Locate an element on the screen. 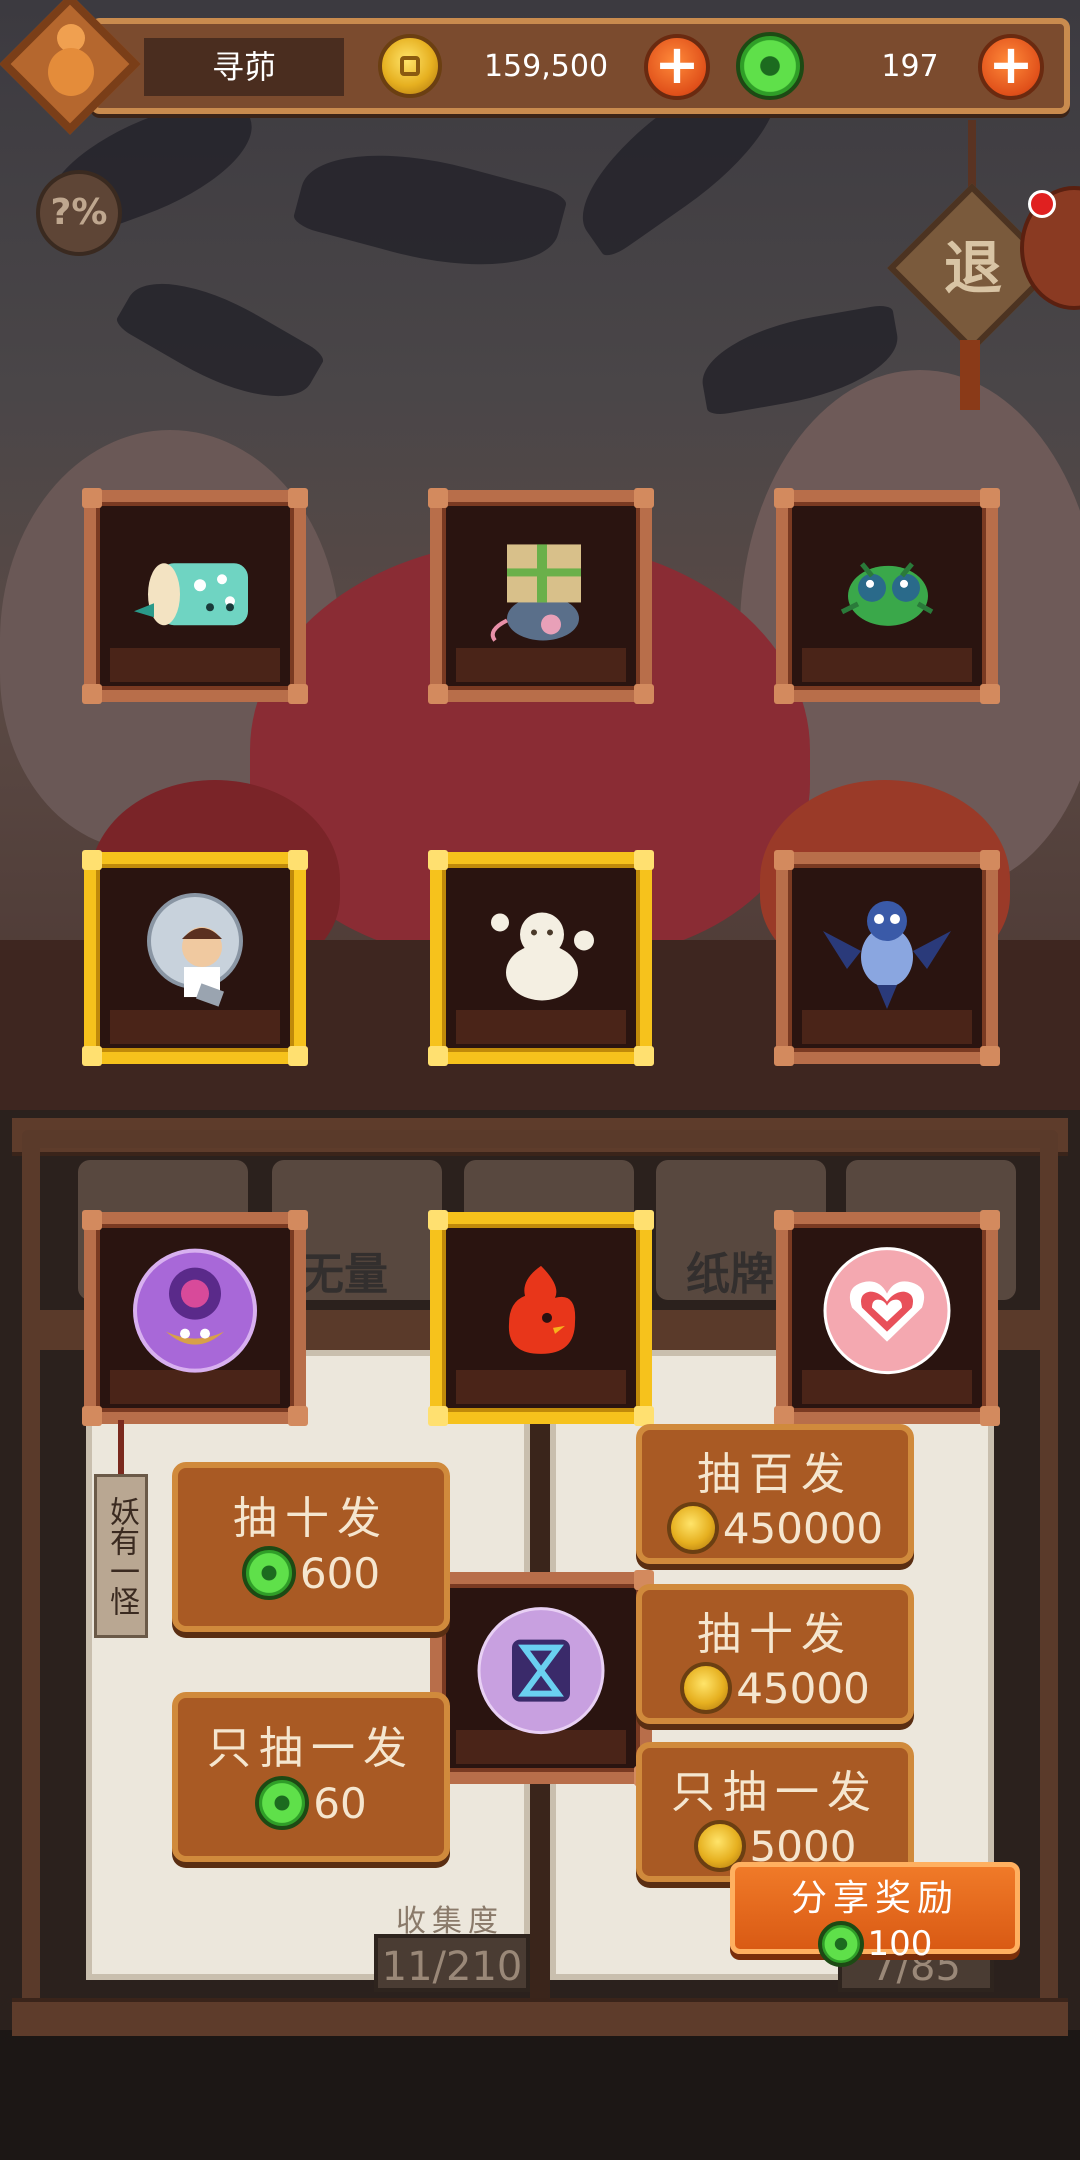  box-rat-icon is located at coordinates (541, 591).